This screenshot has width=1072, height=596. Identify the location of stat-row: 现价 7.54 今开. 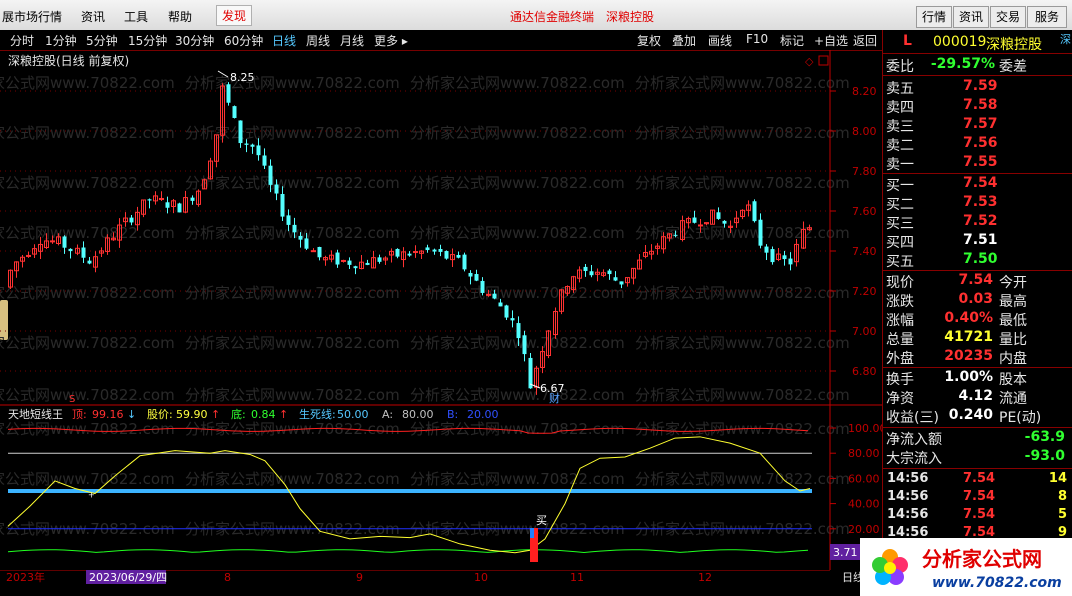
(976, 281).